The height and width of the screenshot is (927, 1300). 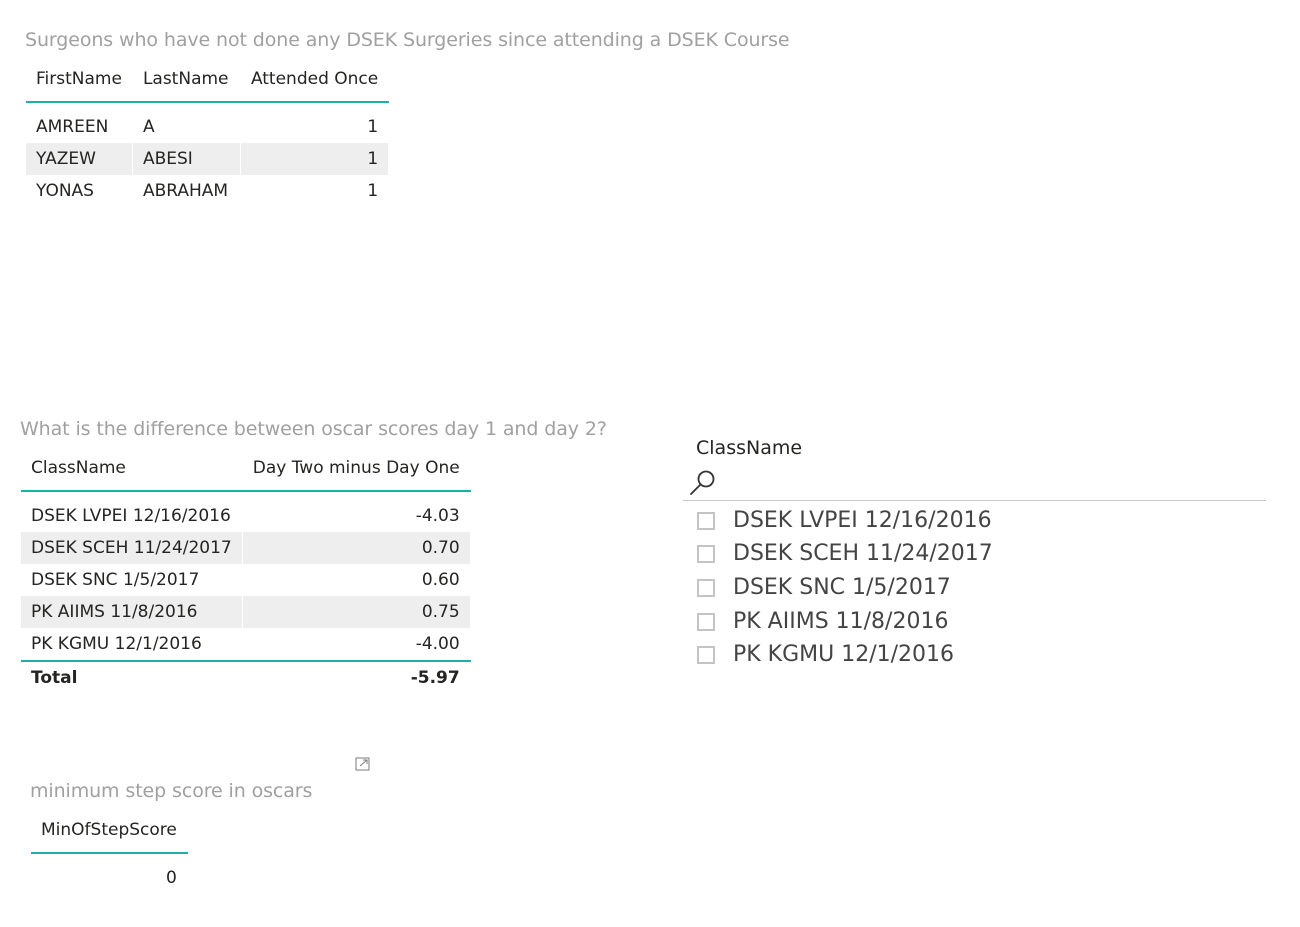 I want to click on cell-minofstepscore: 0, so click(x=109, y=873).